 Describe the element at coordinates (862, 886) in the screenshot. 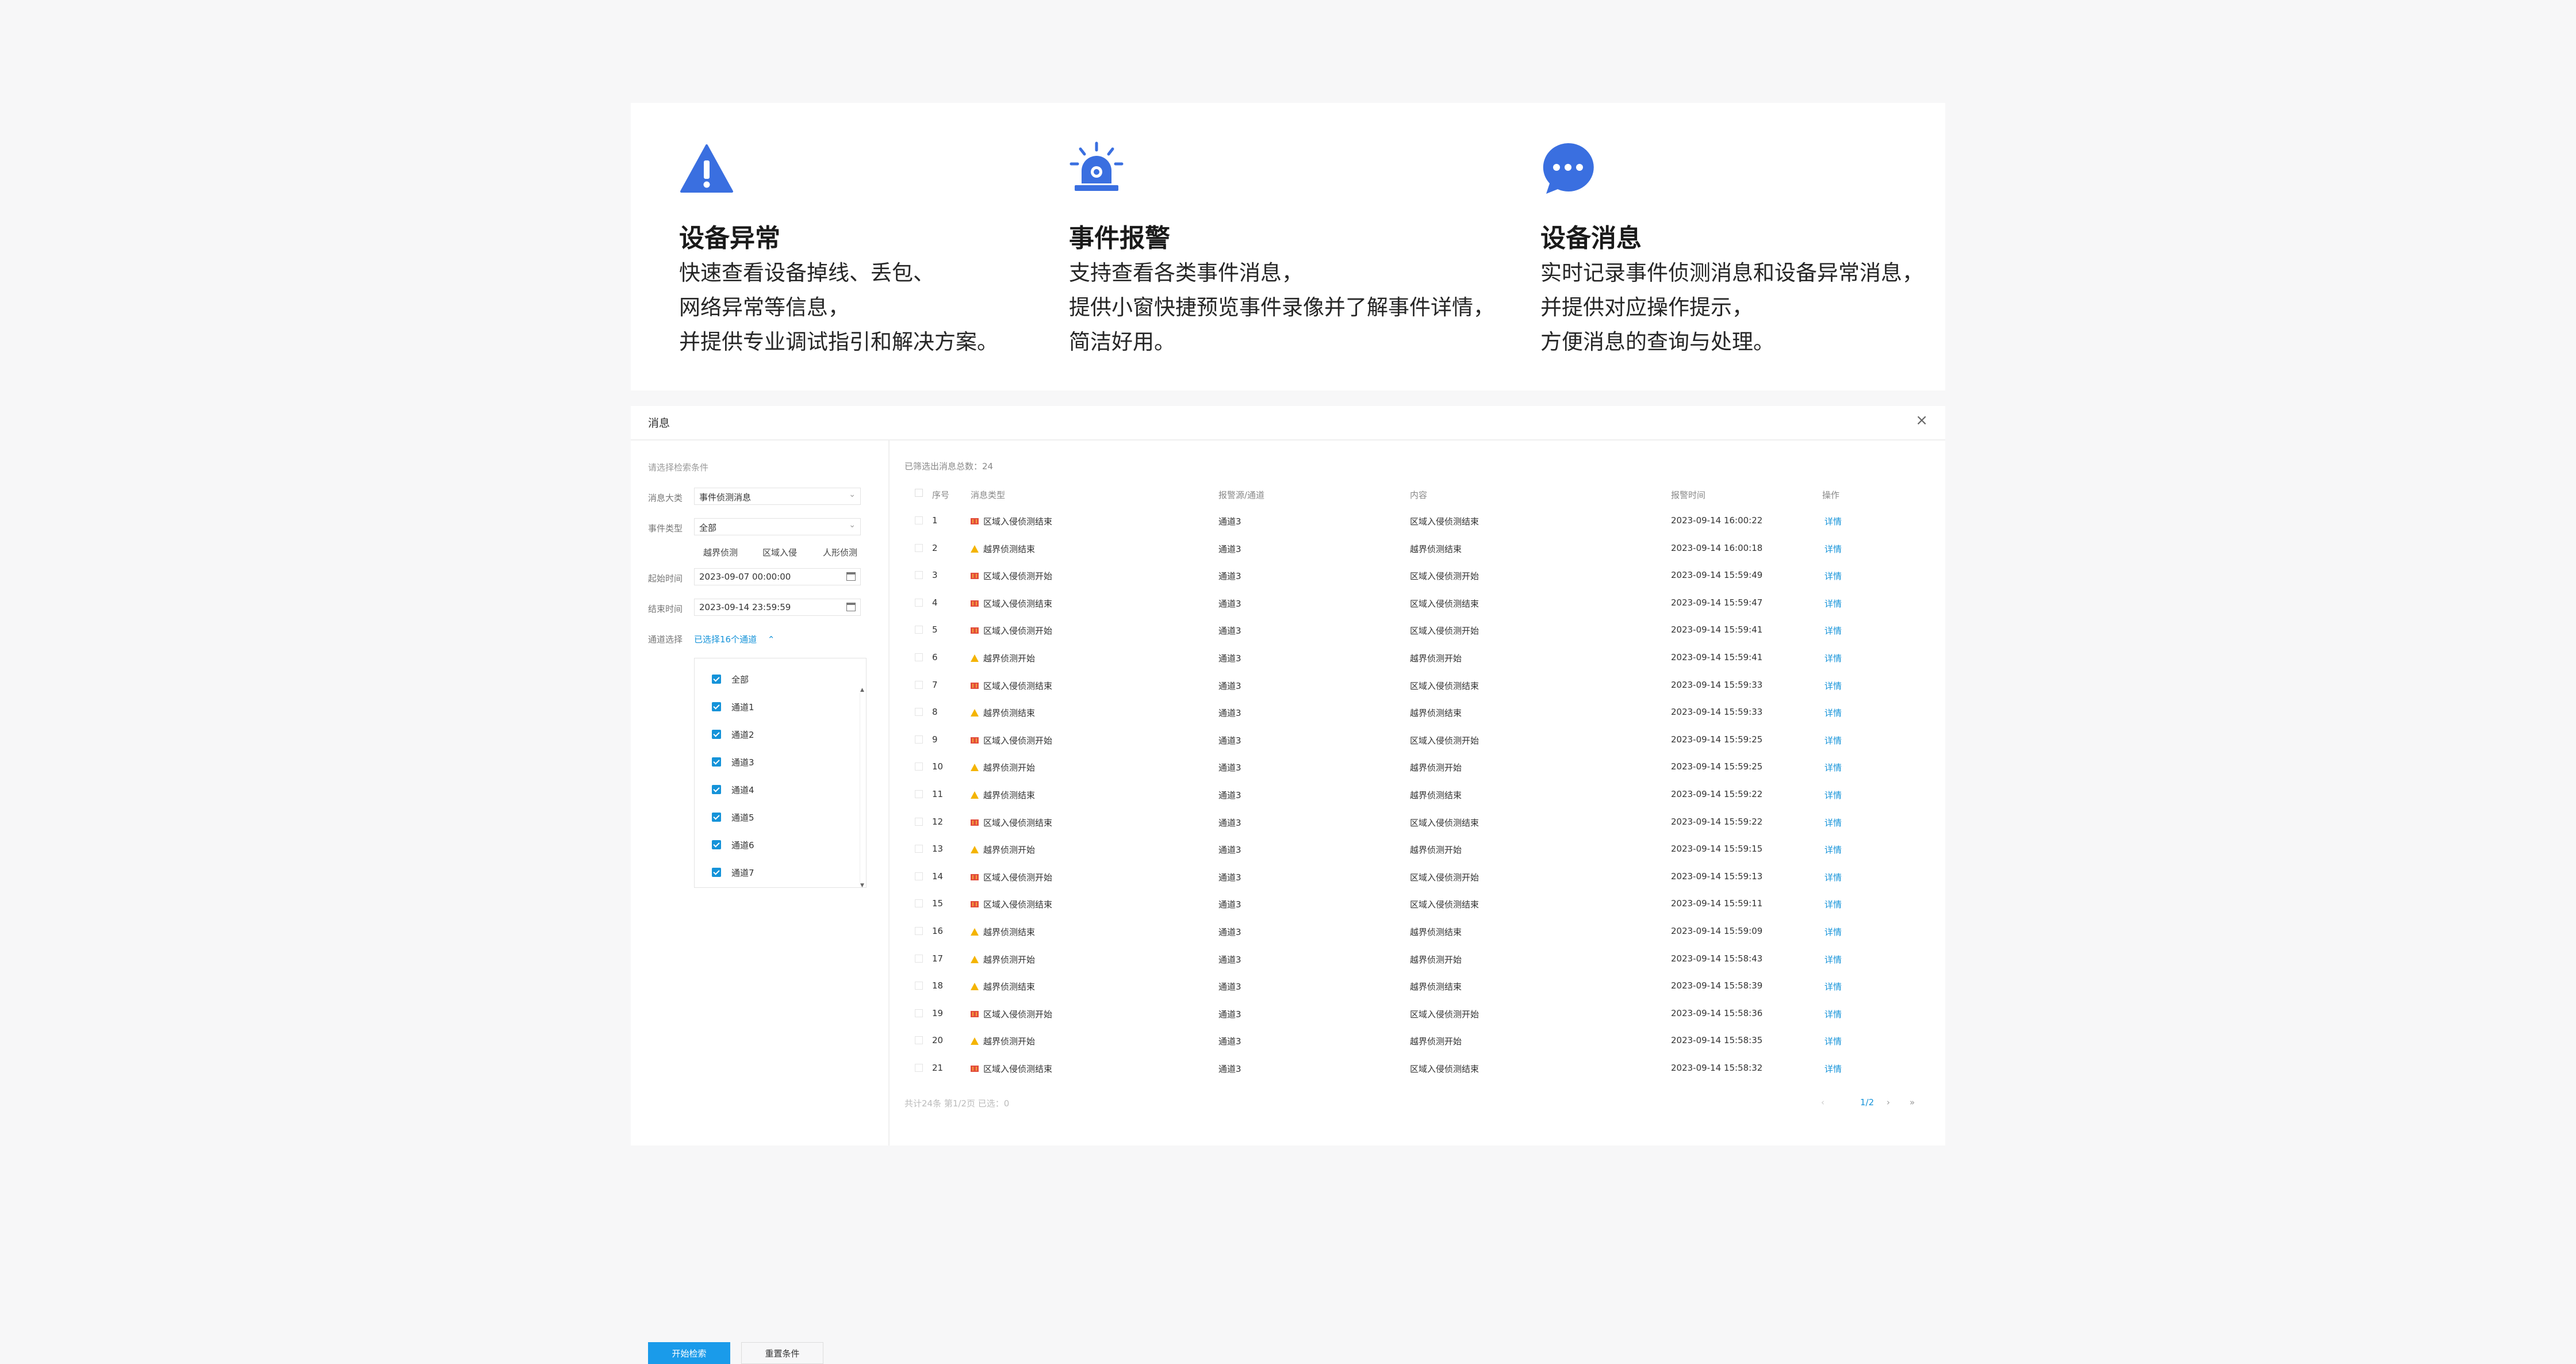

I see `scroll-down-icon: ▼` at that location.